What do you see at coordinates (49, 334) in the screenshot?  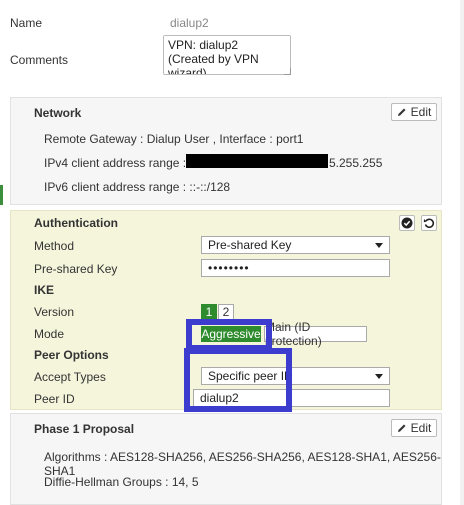 I see `mode-label: Mode` at bounding box center [49, 334].